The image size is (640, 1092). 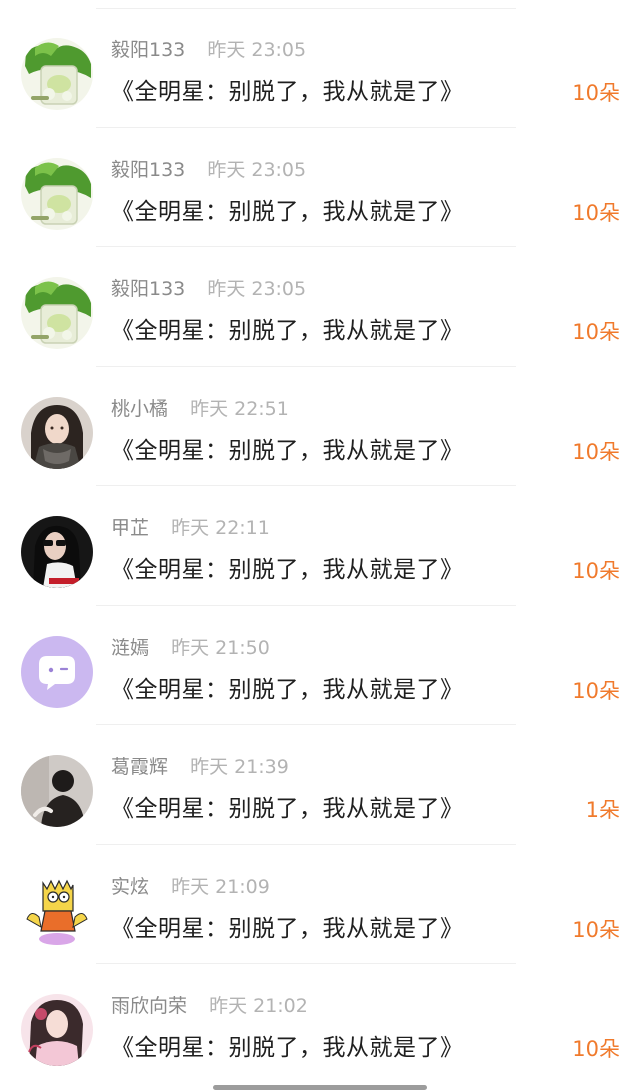 I want to click on comment-meta: 雨欣向荣 昨天 21:02, so click(x=209, y=1006).